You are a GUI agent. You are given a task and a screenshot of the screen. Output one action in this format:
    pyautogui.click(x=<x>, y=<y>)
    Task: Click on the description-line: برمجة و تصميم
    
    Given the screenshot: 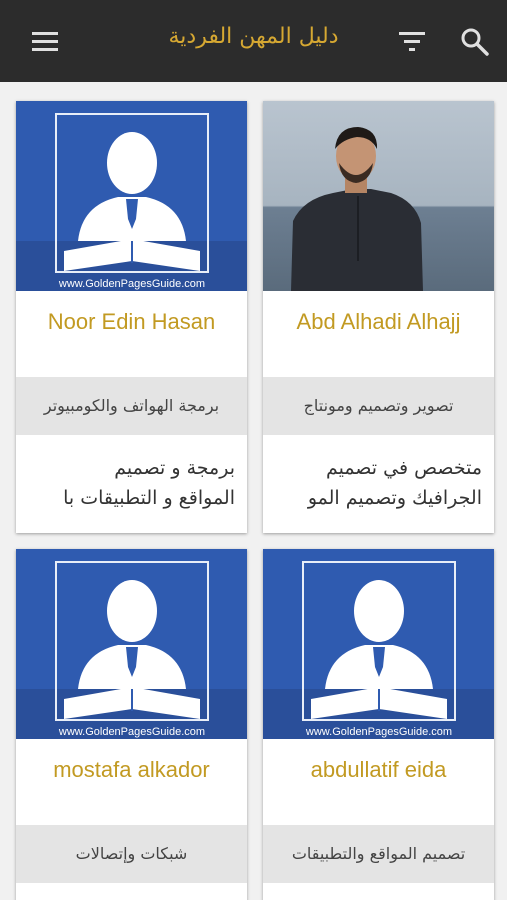 What is the action you would take?
    pyautogui.click(x=174, y=468)
    